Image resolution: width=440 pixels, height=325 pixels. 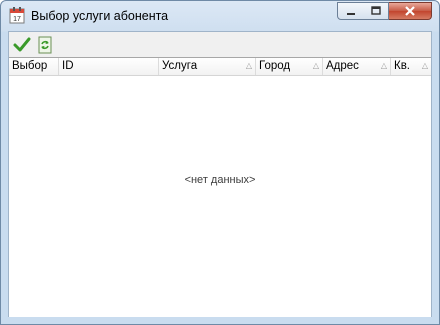 I want to click on close-button, so click(x=410, y=11).